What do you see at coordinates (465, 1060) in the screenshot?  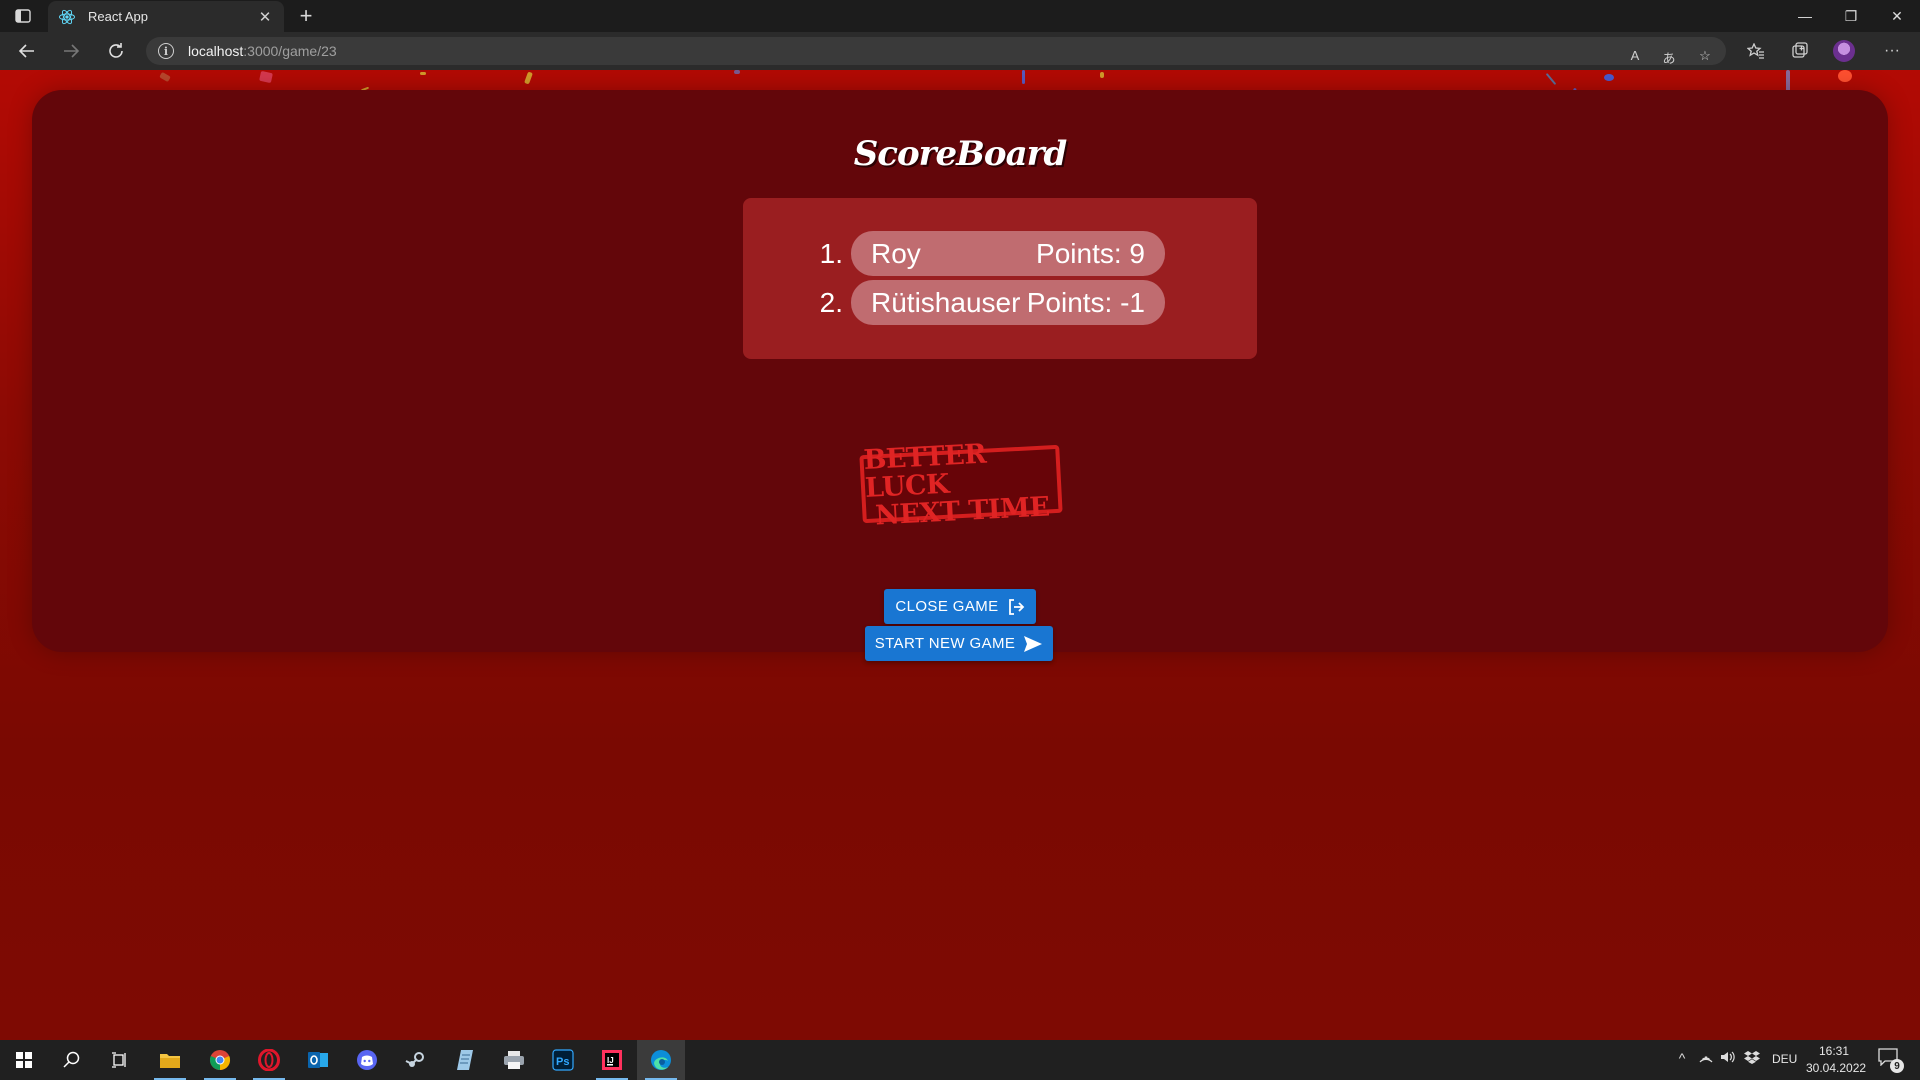 I see `notepad-icon` at bounding box center [465, 1060].